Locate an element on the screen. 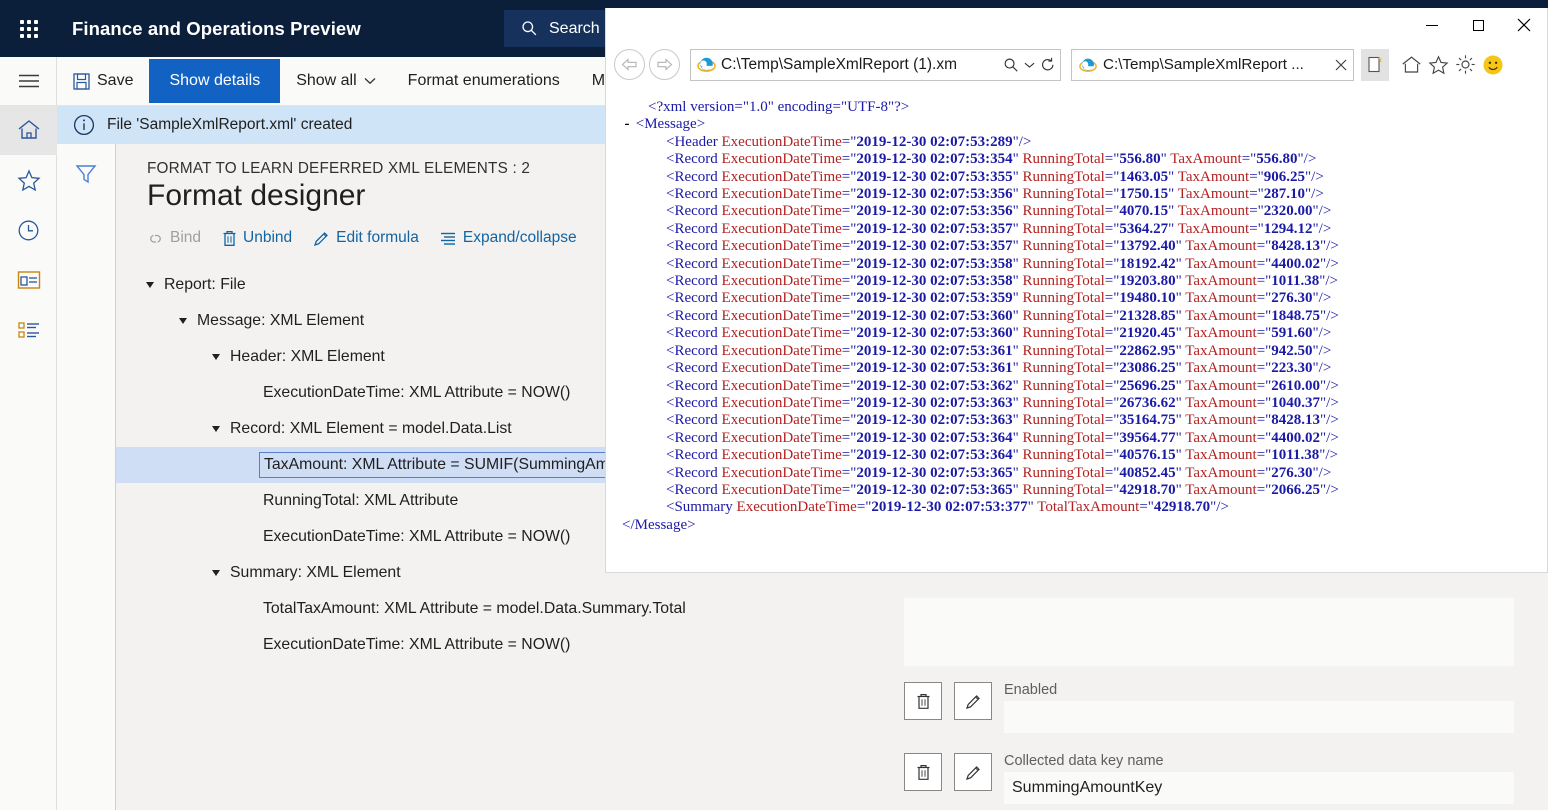  clock-icon is located at coordinates (28, 230).